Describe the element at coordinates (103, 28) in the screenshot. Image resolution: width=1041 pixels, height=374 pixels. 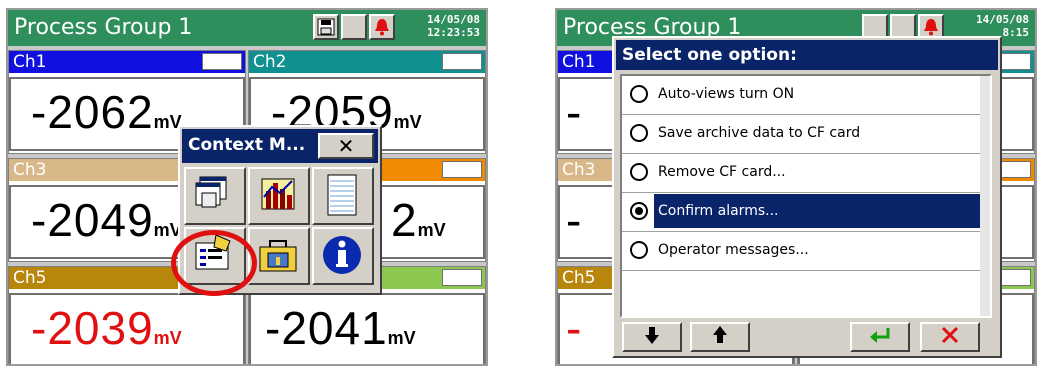
I see `group-title: Process Group 1` at that location.